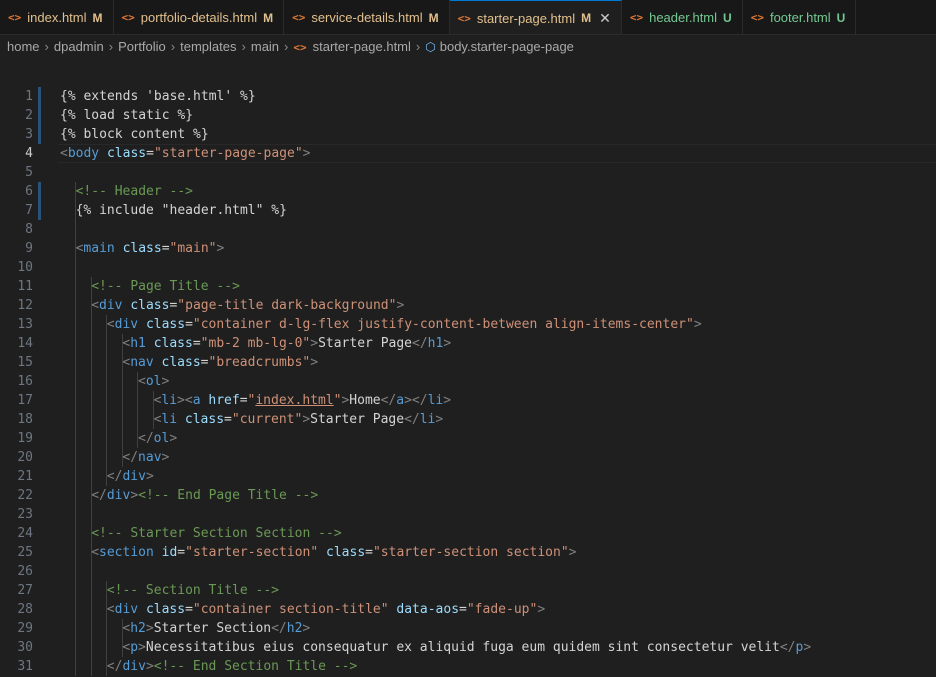  What do you see at coordinates (157, 438) in the screenshot?
I see `code-text: </ol>` at bounding box center [157, 438].